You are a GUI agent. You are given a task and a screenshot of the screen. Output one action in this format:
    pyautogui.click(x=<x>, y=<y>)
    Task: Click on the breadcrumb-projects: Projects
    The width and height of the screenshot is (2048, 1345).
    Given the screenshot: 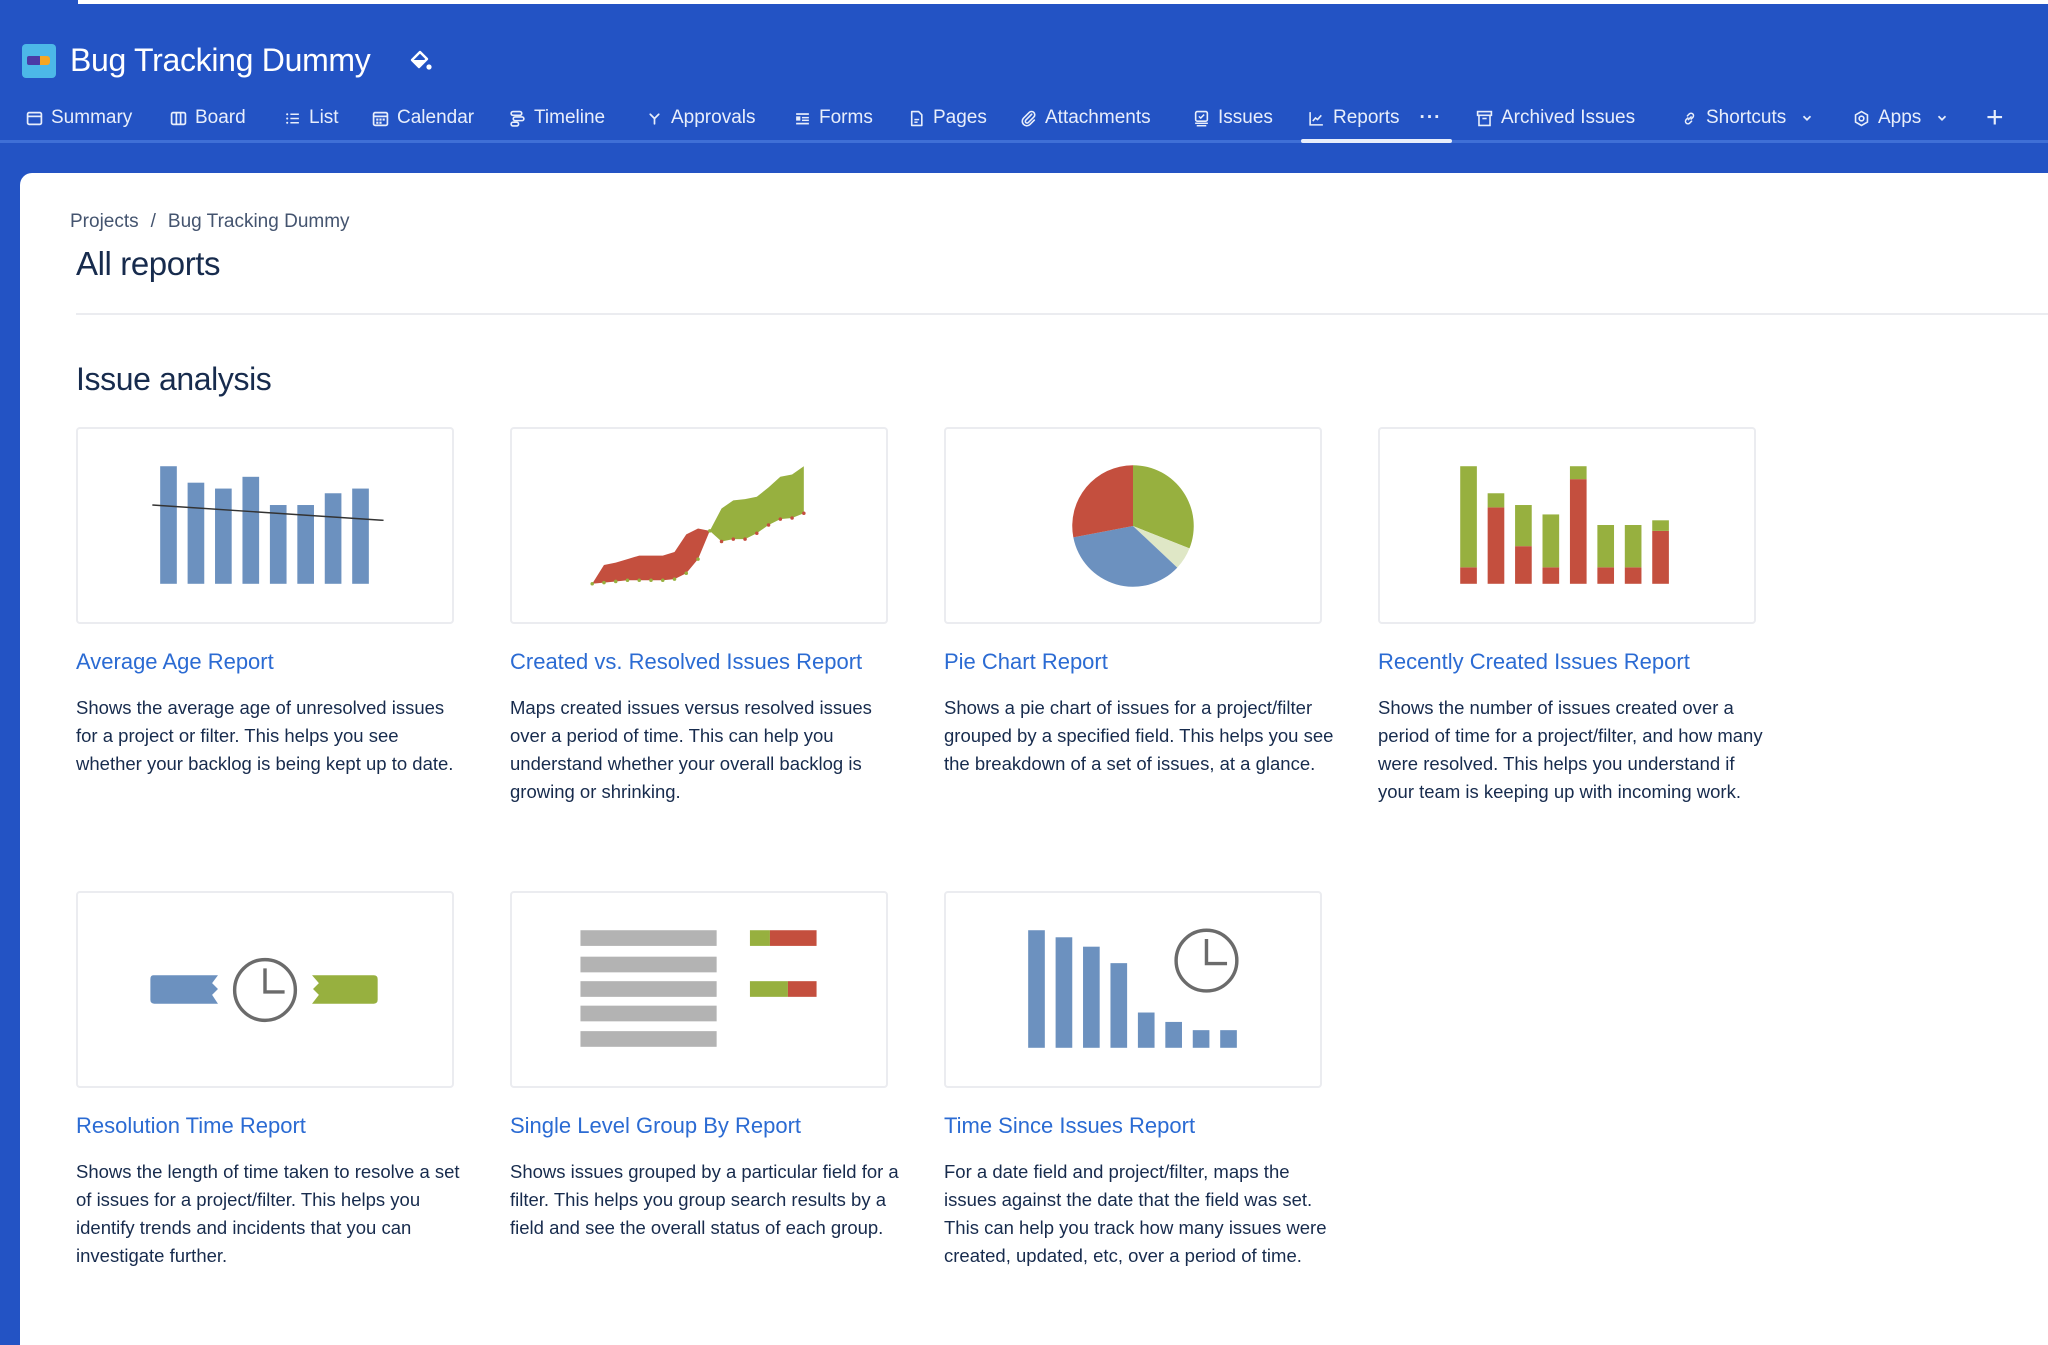 What is the action you would take?
    pyautogui.click(x=104, y=221)
    